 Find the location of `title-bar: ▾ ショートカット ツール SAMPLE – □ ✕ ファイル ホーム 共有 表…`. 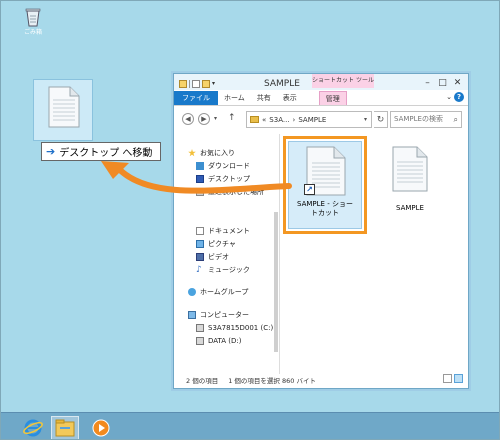

title-bar: ▾ ショートカット ツール SAMPLE – □ ✕ ファイル ホーム 共有 表… is located at coordinates (321, 90).